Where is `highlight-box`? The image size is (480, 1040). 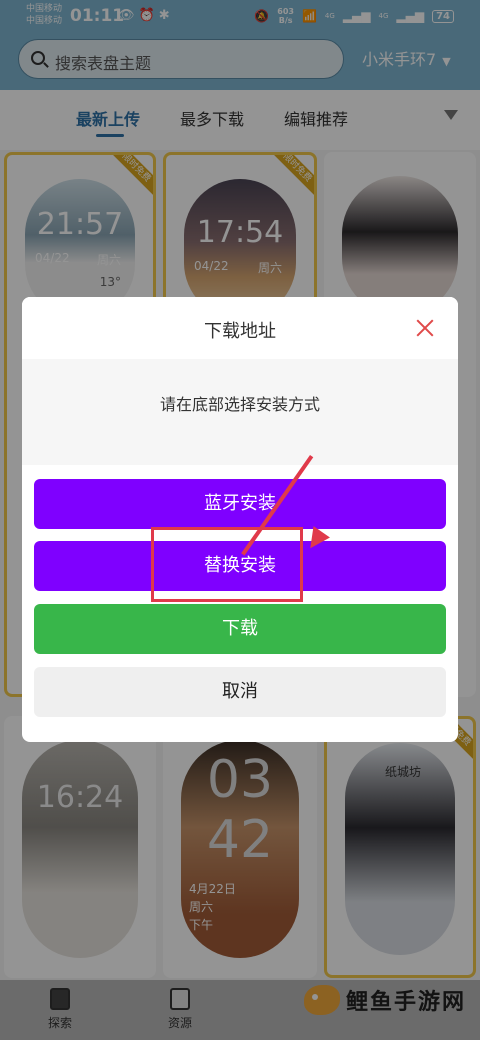
highlight-box is located at coordinates (227, 564).